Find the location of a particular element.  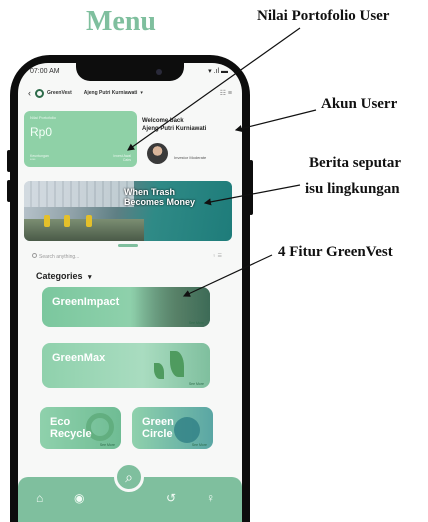

welcome-block: Welcome back Ajeng Putri Kurniawati is located at coordinates (174, 125).